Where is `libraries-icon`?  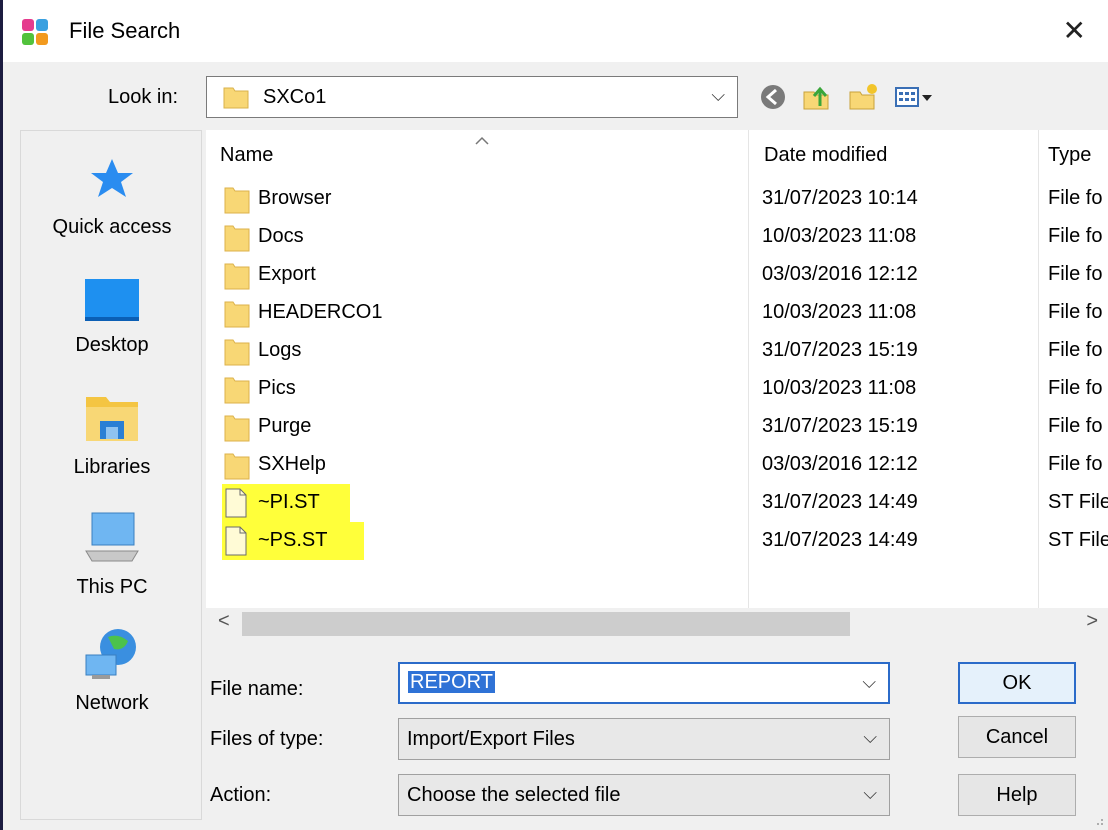 libraries-icon is located at coordinates (112, 419).